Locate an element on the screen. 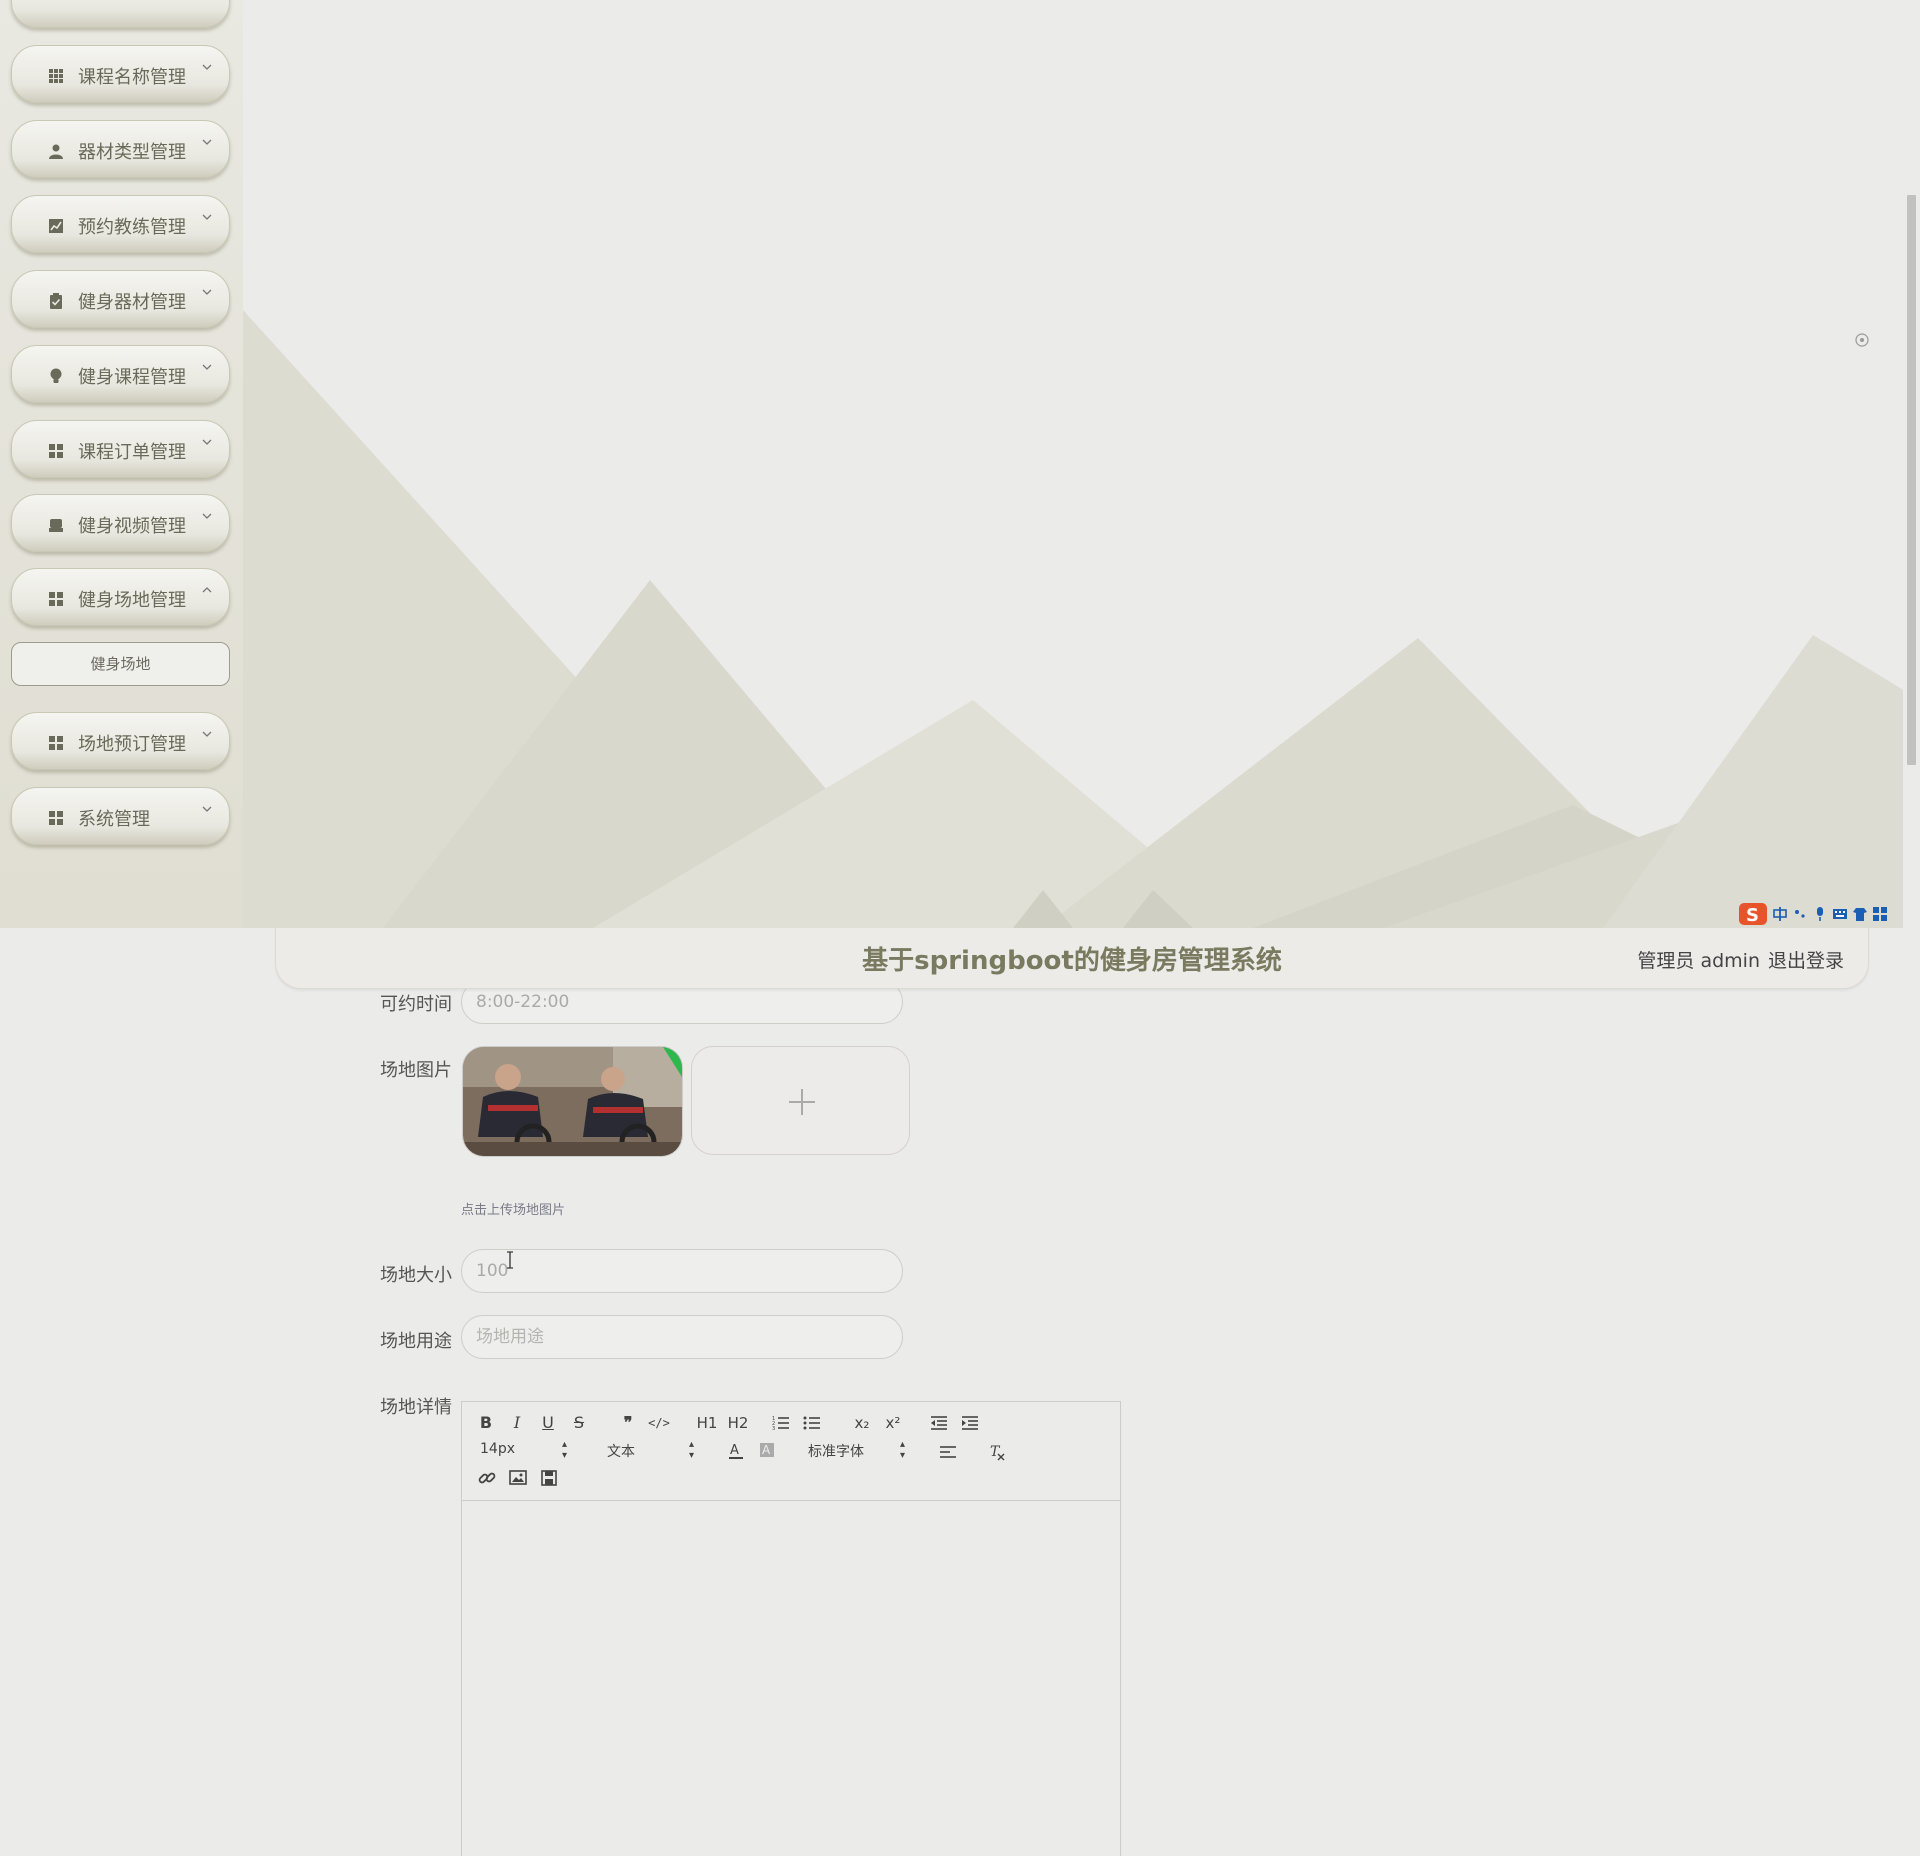 The height and width of the screenshot is (1856, 1920). sidebar-item-equipment-types: 器材类型管理 is located at coordinates (120, 149).